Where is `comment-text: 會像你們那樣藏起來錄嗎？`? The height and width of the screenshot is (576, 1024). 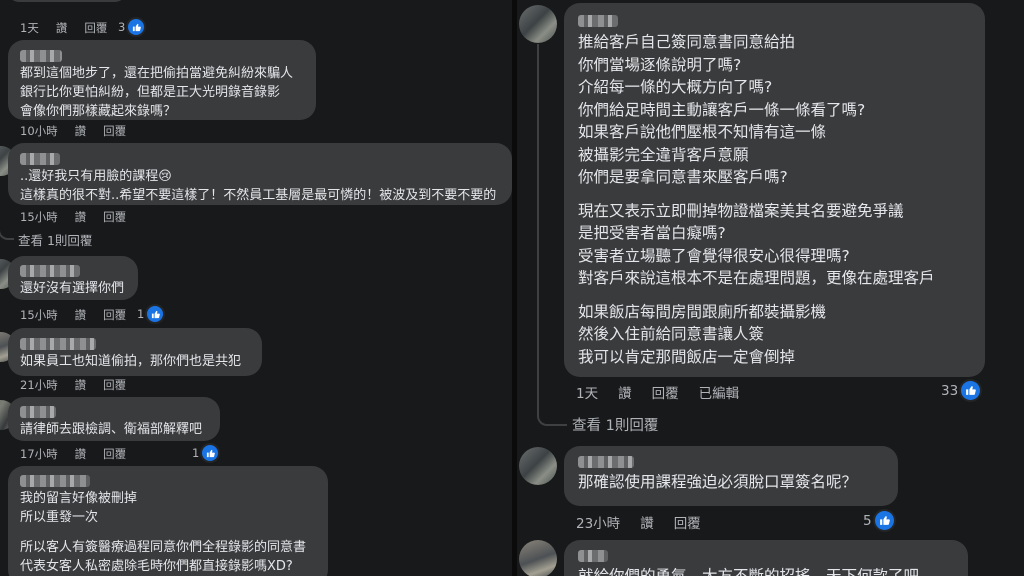
comment-text: 會像你們那樣藏起來錄嗎？ is located at coordinates (98, 111).